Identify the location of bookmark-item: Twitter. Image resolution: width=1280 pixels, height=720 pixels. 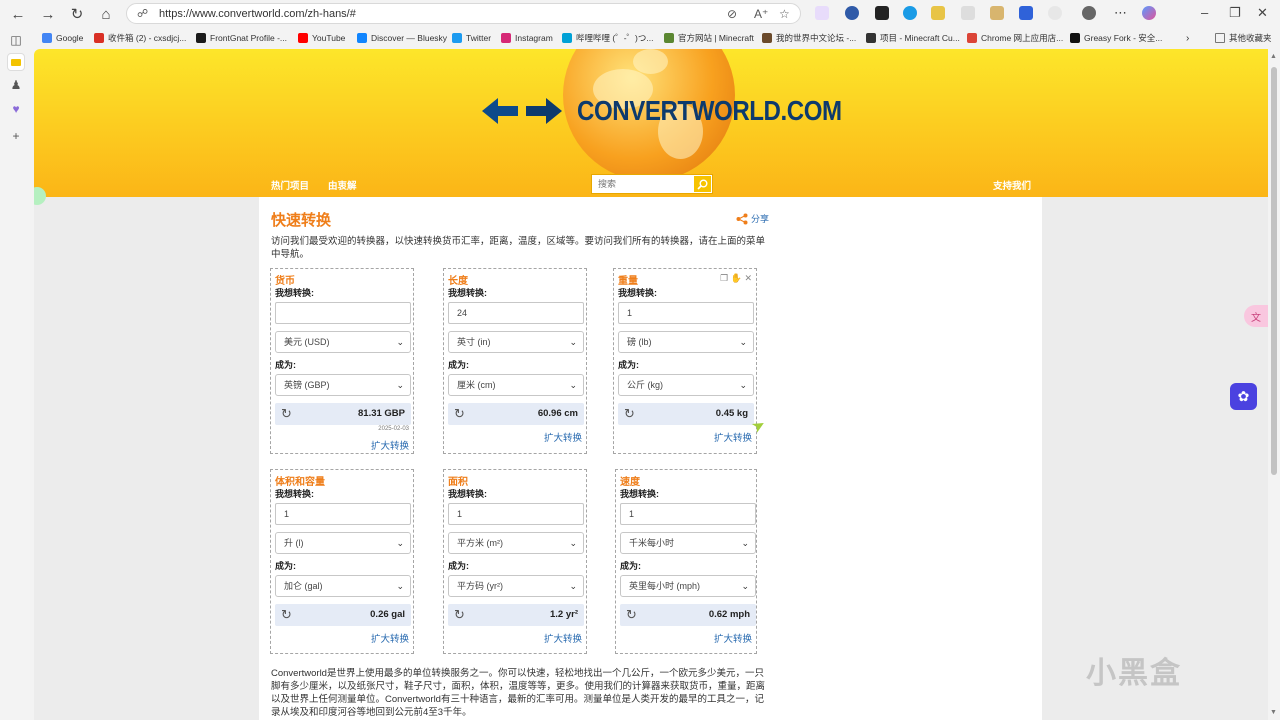
(471, 38).